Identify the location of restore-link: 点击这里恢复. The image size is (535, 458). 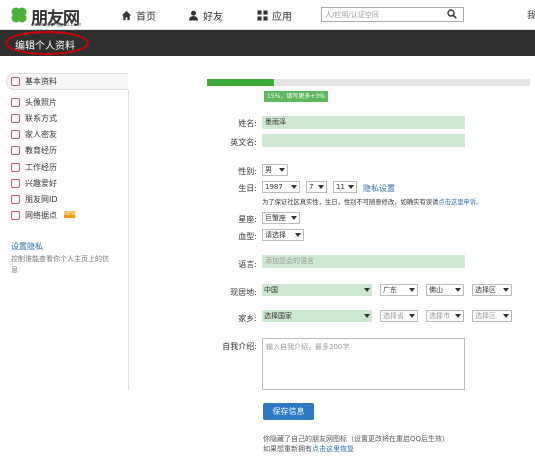
(333, 449).